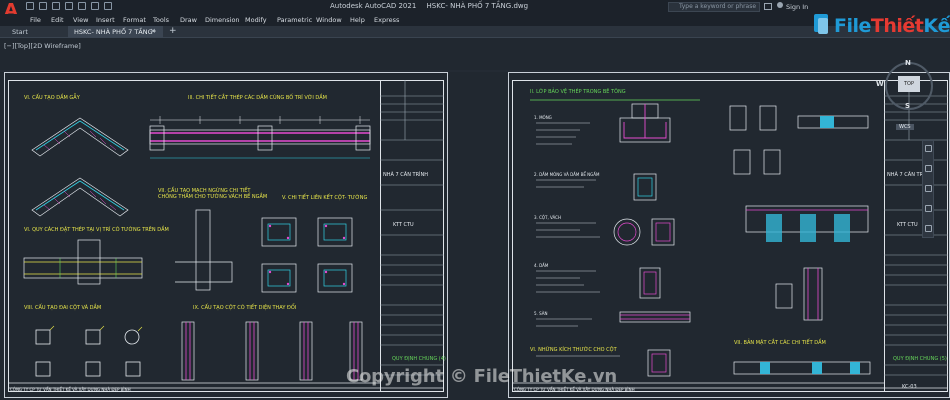  I want to click on zoom-icon, so click(928, 188).